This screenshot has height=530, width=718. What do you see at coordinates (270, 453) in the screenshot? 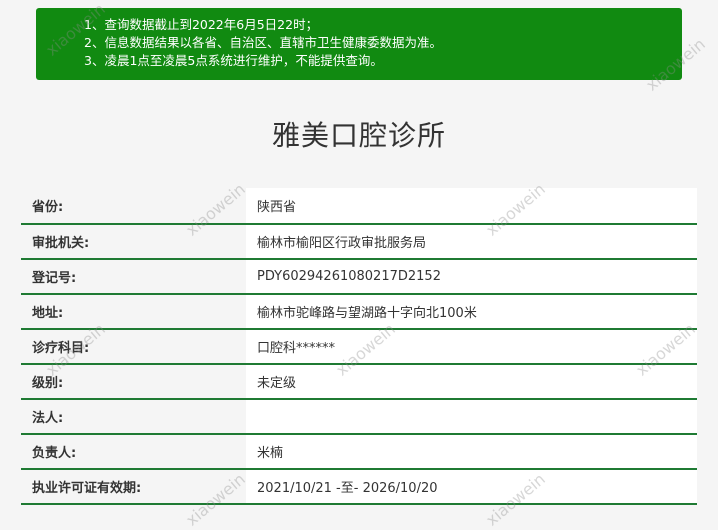
I see `row-value: 米楠` at bounding box center [270, 453].